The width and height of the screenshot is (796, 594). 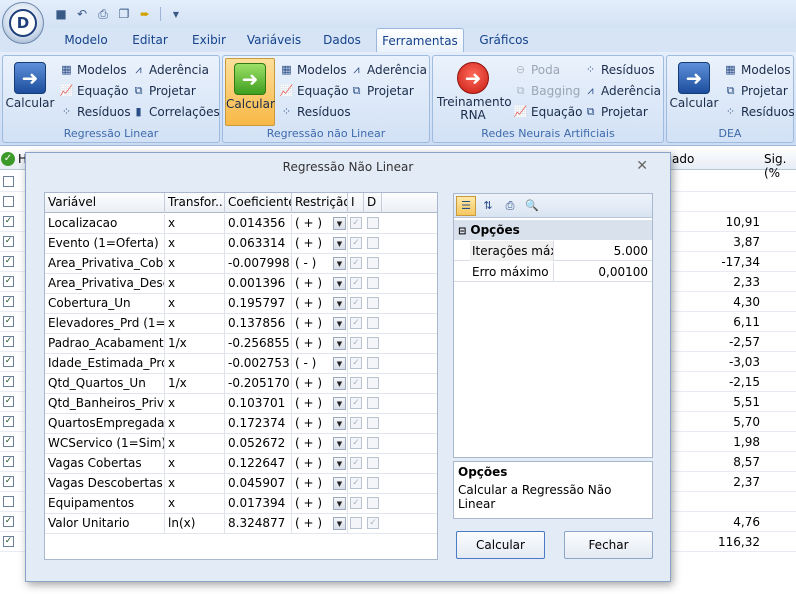 What do you see at coordinates (94, 91) in the screenshot?
I see `equacao-linear-button: 📈 Equação` at bounding box center [94, 91].